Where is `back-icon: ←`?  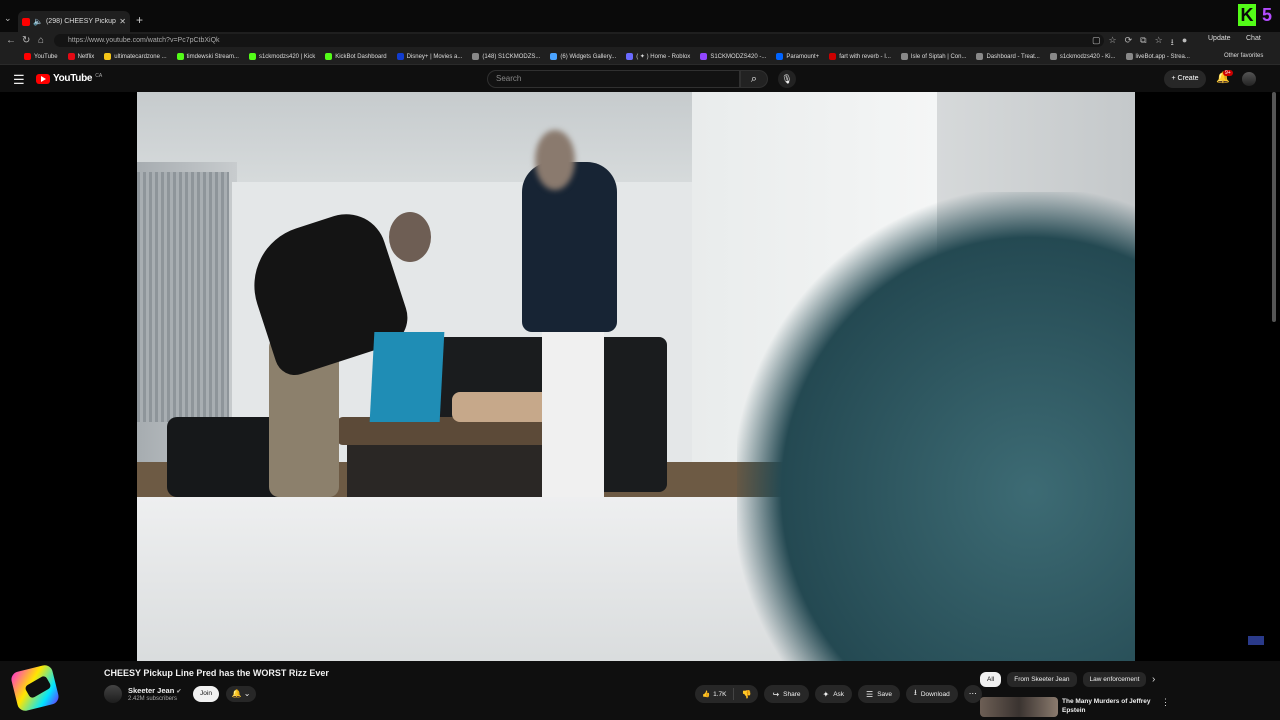 back-icon: ← is located at coordinates (11, 40).